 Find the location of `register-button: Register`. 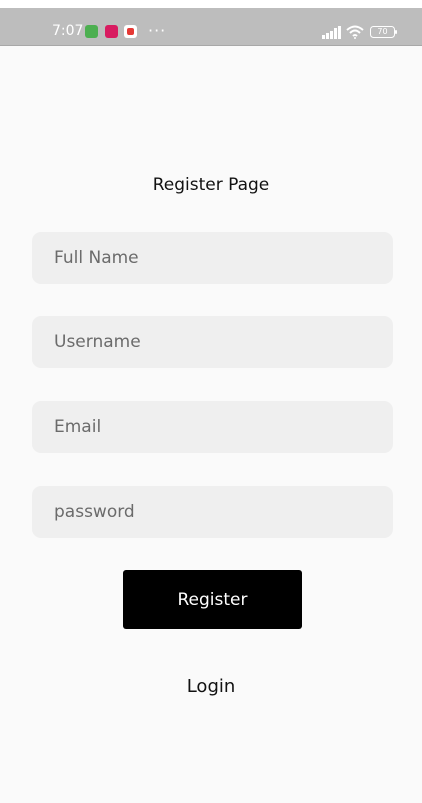

register-button: Register is located at coordinates (212, 599).